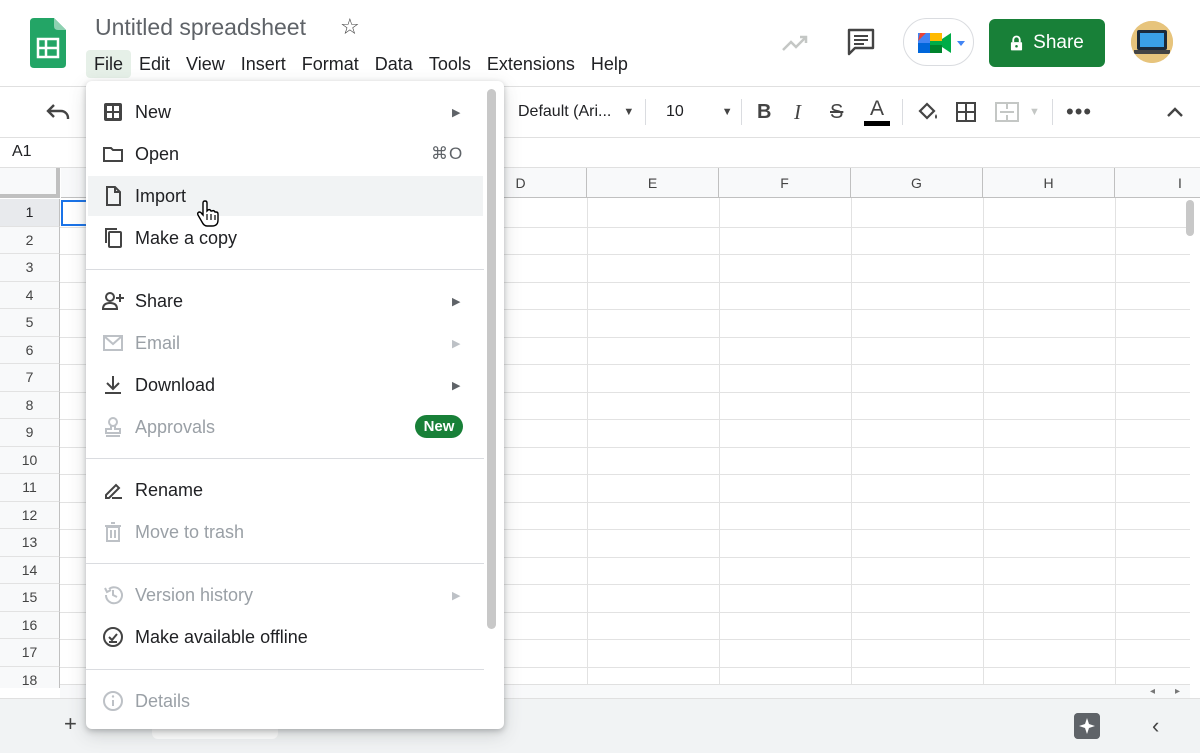 Image resolution: width=1200 pixels, height=753 pixels. What do you see at coordinates (394, 64) in the screenshot?
I see `menu-data: Data` at bounding box center [394, 64].